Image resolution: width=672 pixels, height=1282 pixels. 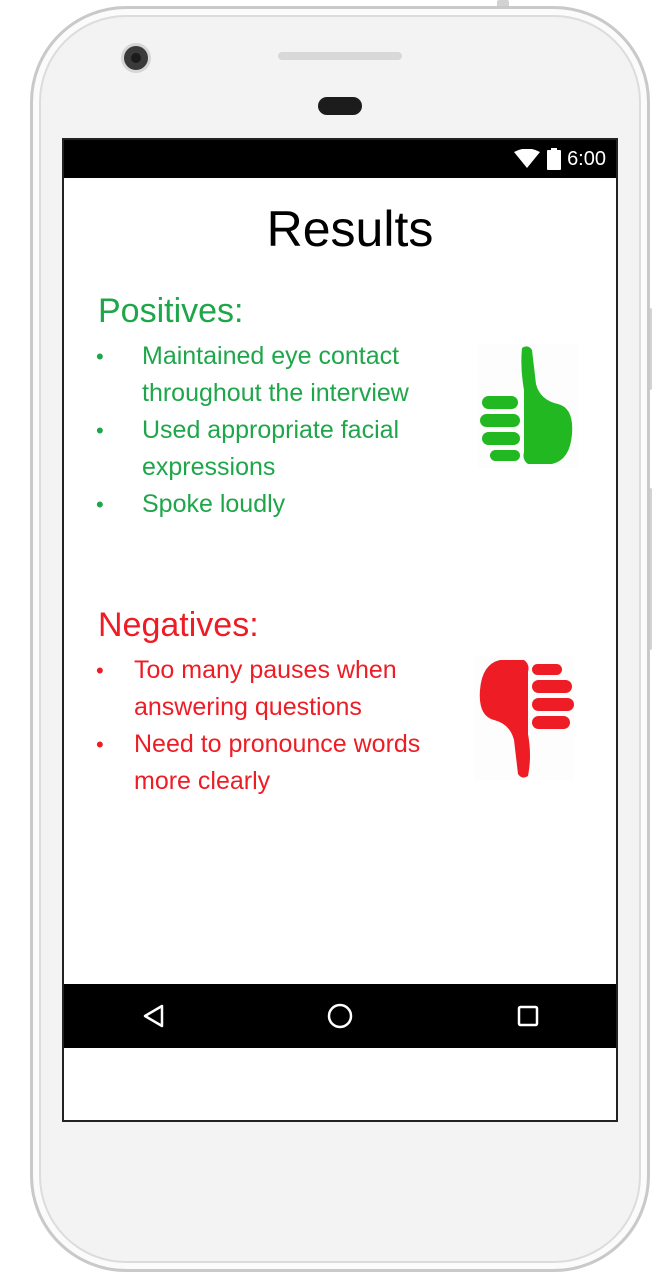 I want to click on home-icon, so click(x=340, y=1016).